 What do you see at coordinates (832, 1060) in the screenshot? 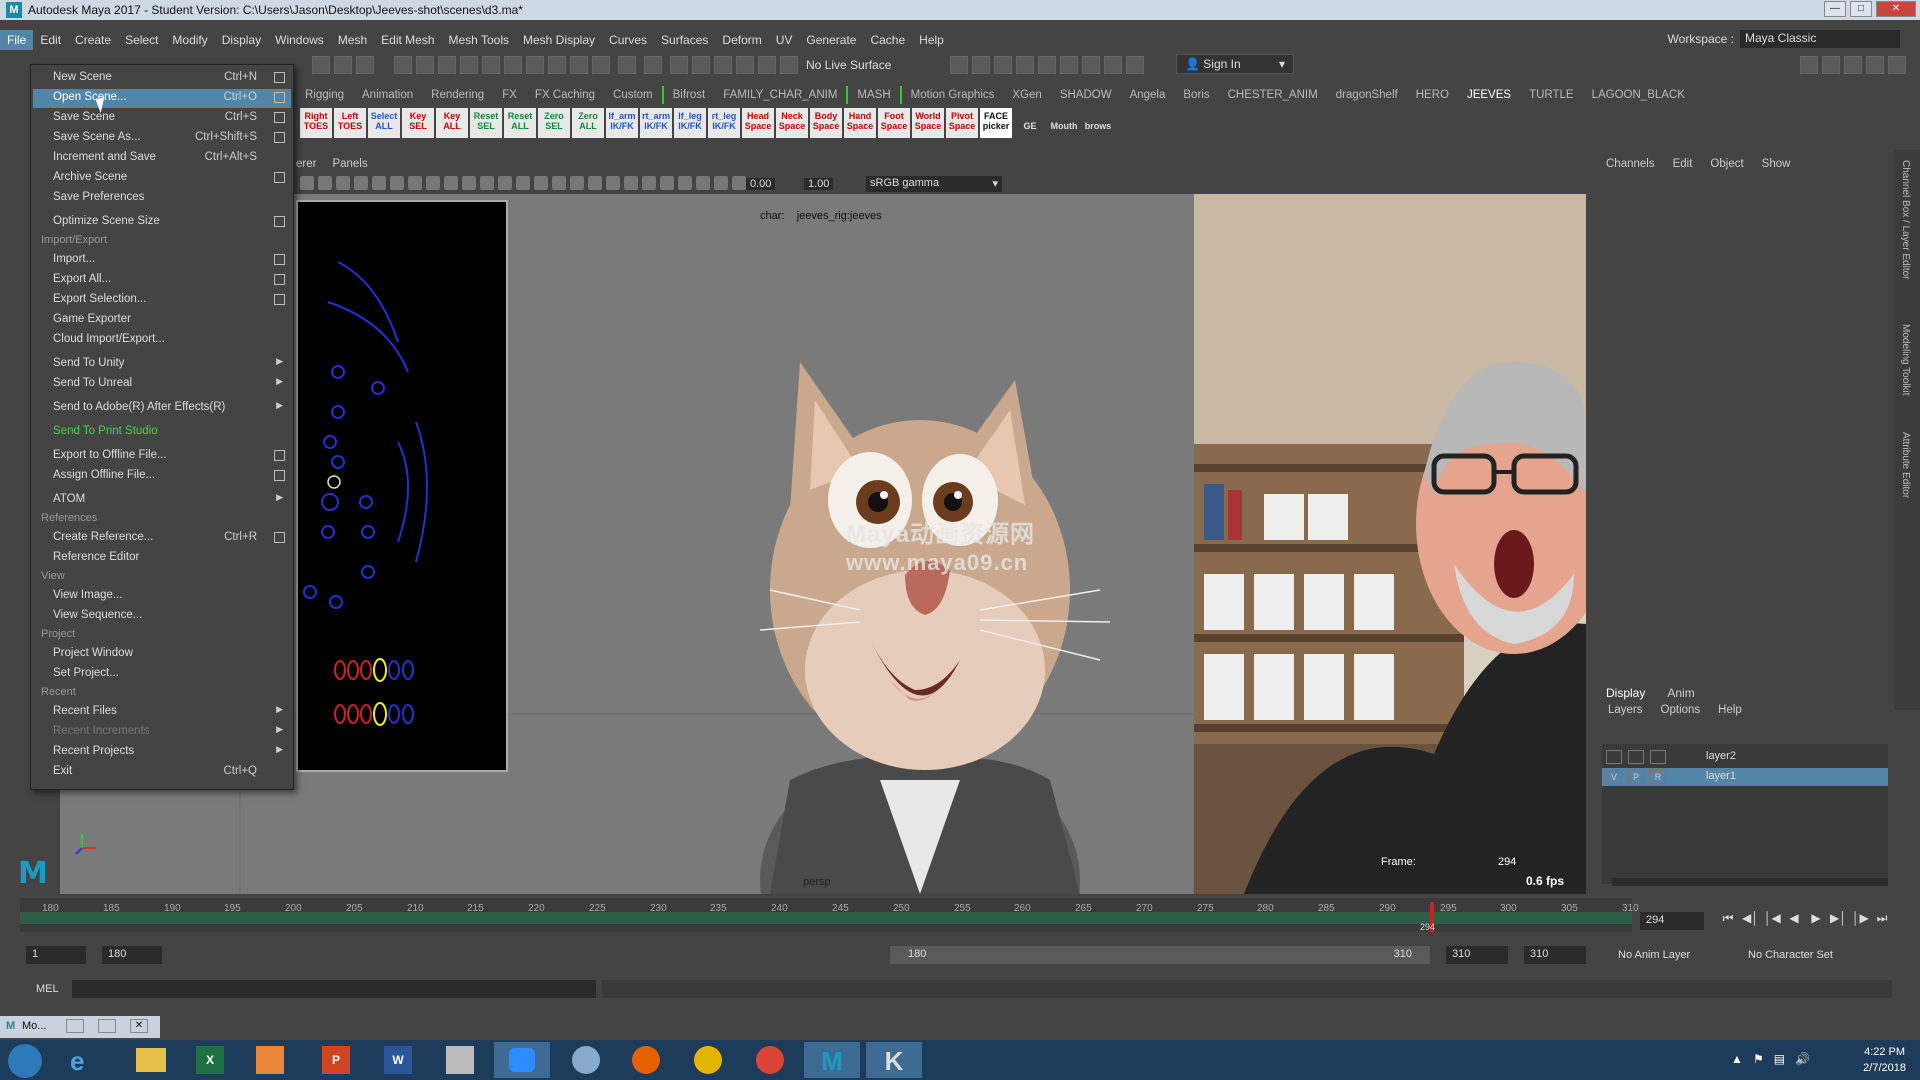
I see `maya-app-button: M` at bounding box center [832, 1060].